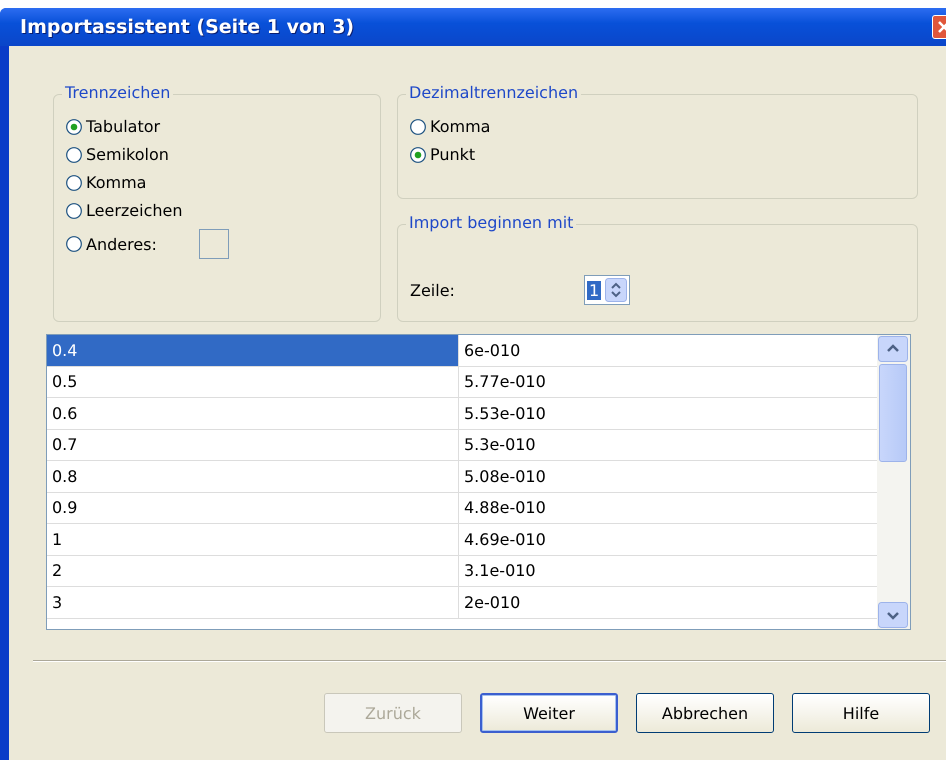 Image resolution: width=946 pixels, height=760 pixels. Describe the element at coordinates (253, 445) in the screenshot. I see `table-cell: 0.7` at that location.